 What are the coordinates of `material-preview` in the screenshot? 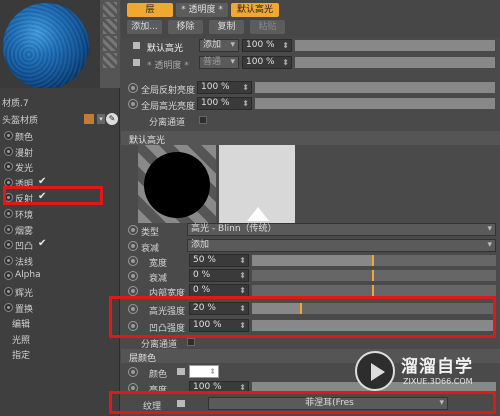 It's located at (50, 44).